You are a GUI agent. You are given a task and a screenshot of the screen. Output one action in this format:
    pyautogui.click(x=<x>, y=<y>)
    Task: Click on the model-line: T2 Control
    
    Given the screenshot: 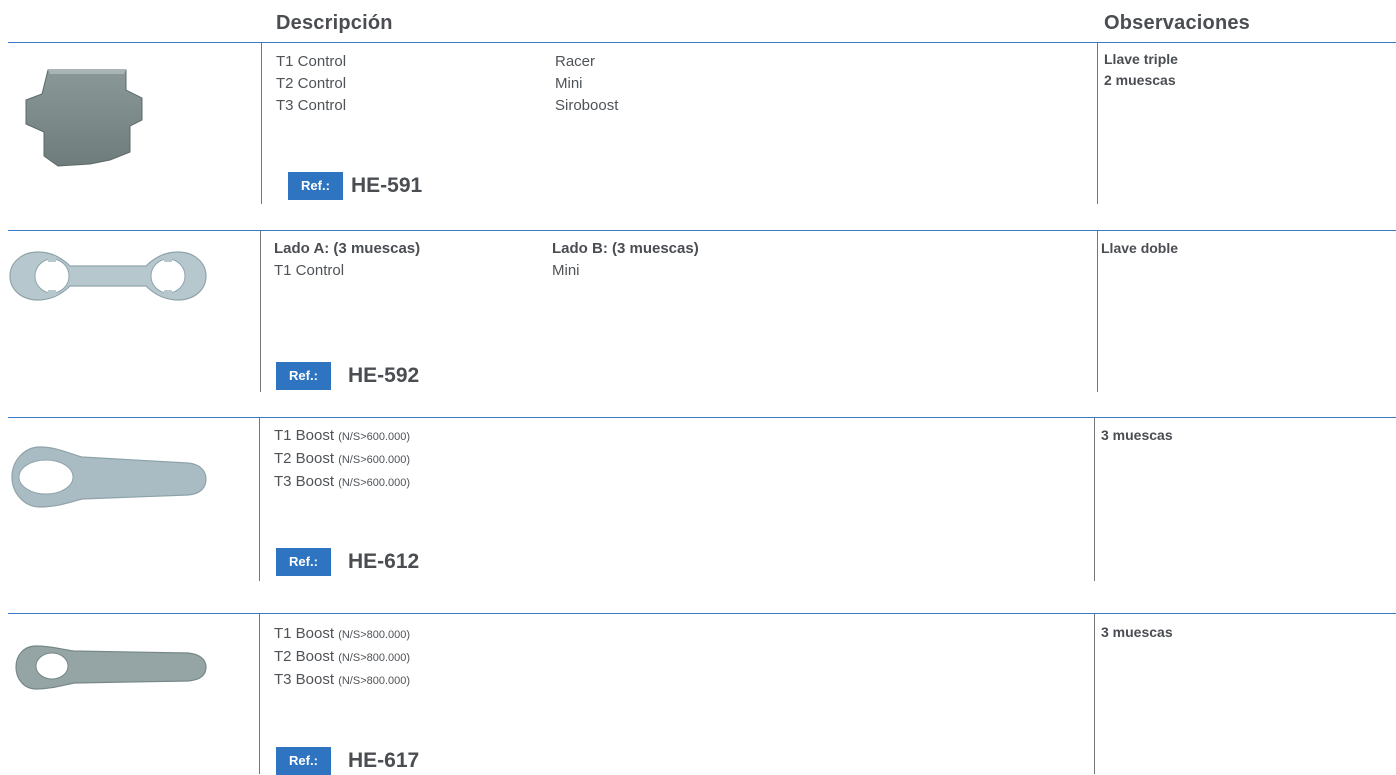 What is the action you would take?
    pyautogui.click(x=311, y=83)
    